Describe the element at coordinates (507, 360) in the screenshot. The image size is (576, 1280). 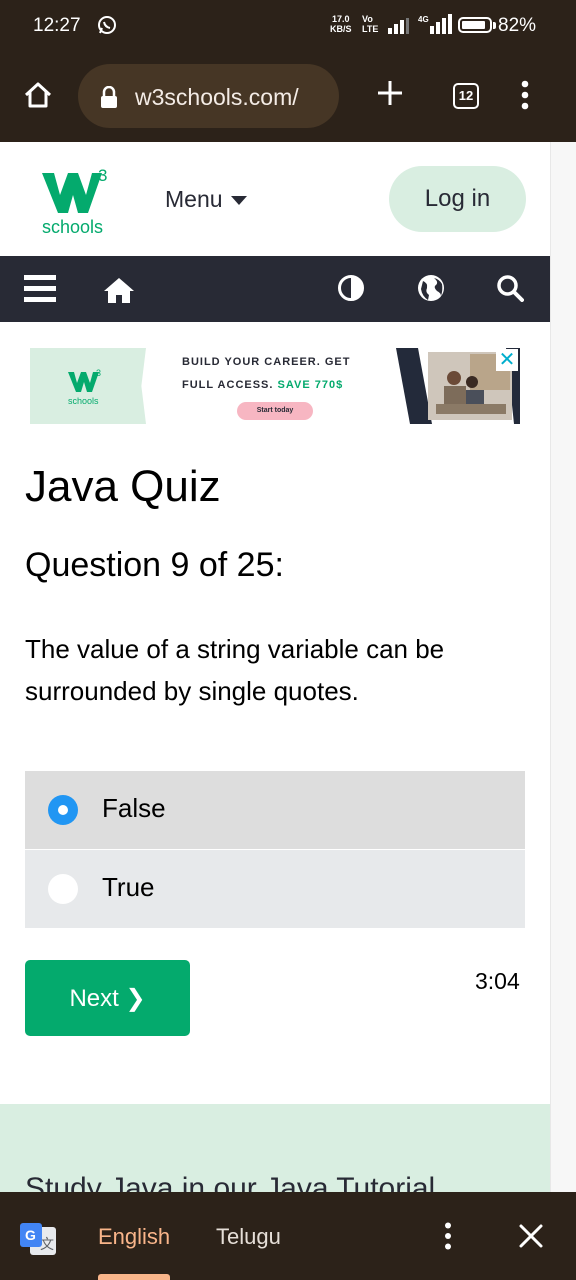
I see `ad-close-button: ✕` at that location.